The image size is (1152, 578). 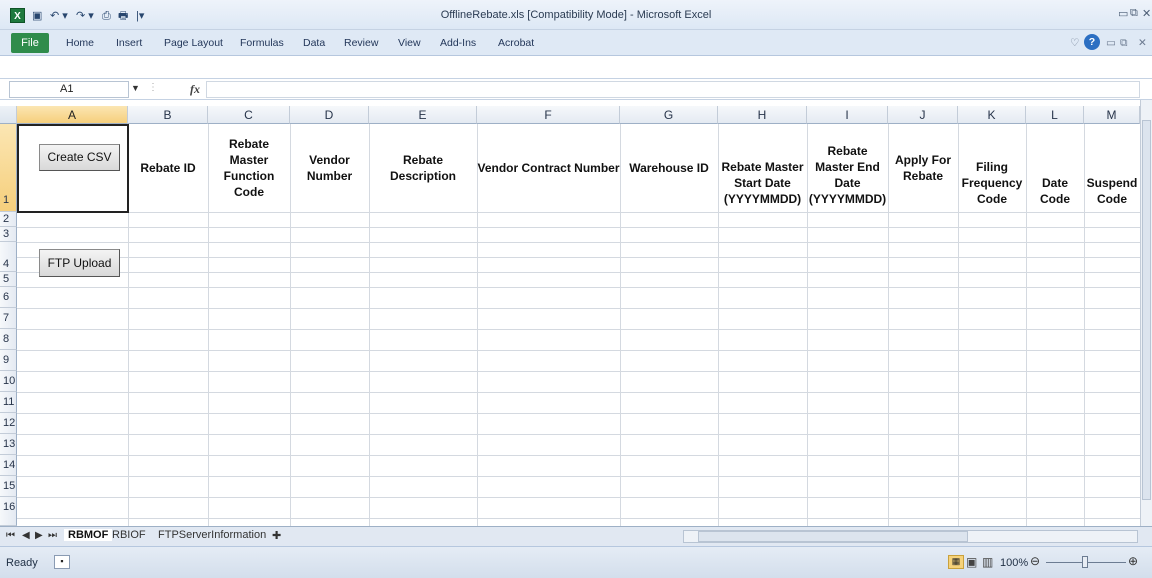 I want to click on row-header-9: 9, so click(x=8, y=360).